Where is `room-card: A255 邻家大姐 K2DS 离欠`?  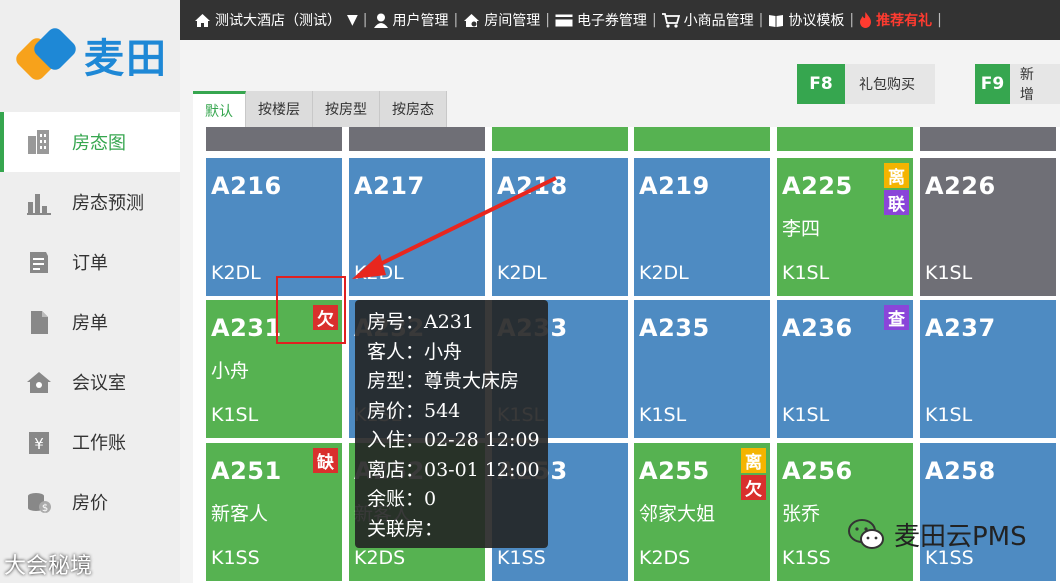
room-card: A255 邻家大姐 K2DS 离欠 is located at coordinates (702, 512).